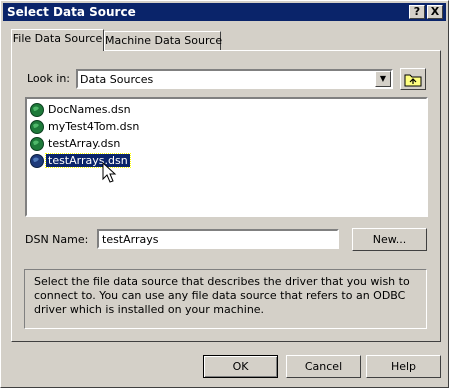  Describe the element at coordinates (130, 239) in the screenshot. I see `dsn-name-value: testArrays` at that location.